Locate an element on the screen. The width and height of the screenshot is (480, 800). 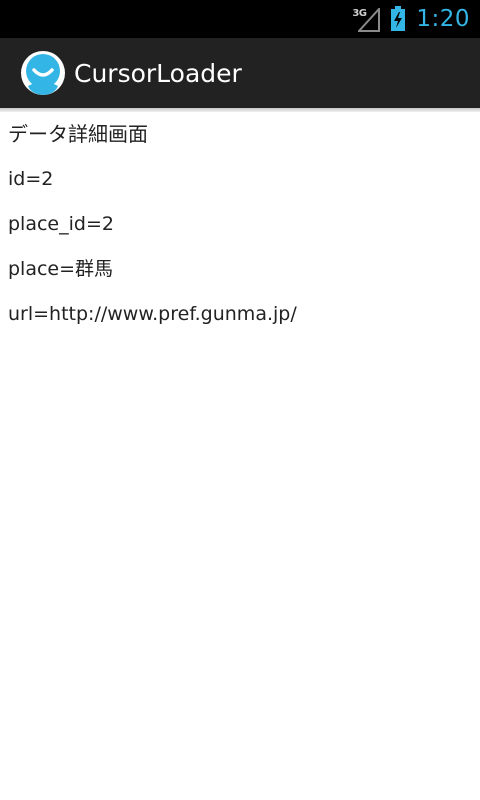
status-icons: 3G 1:20 is located at coordinates (411, 19).